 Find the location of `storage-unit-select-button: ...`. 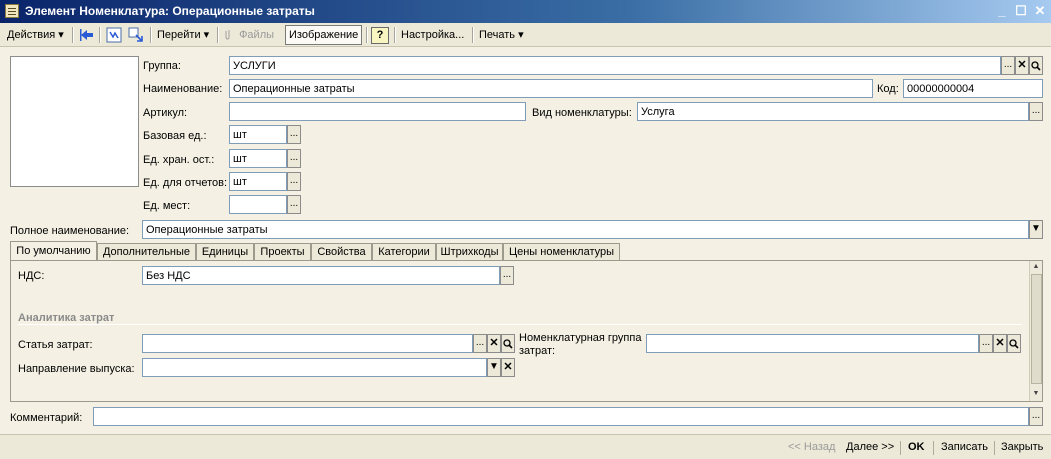

storage-unit-select-button: ... is located at coordinates (294, 158).